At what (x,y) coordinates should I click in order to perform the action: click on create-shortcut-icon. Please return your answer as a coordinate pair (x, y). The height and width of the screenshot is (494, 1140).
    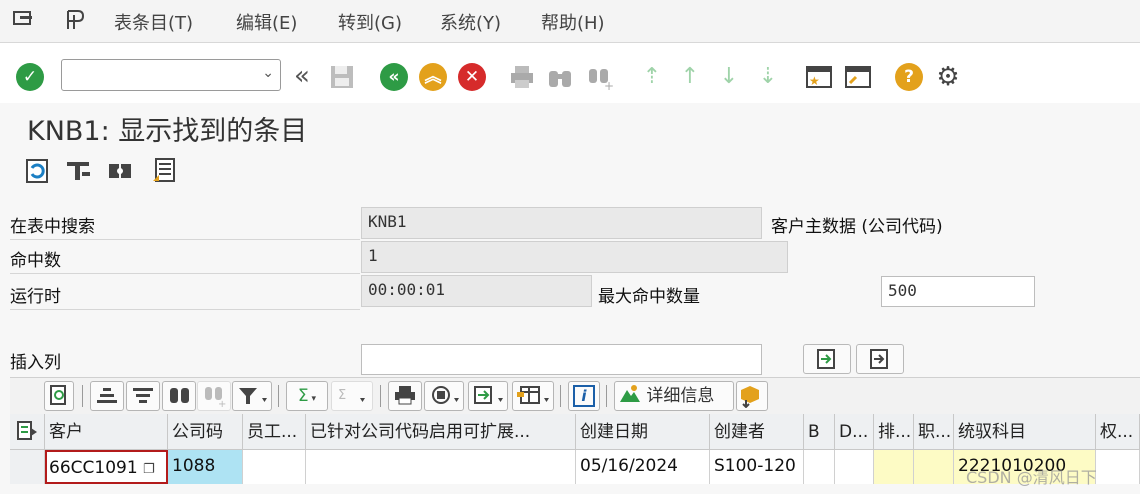
    Looking at the image, I should click on (858, 77).